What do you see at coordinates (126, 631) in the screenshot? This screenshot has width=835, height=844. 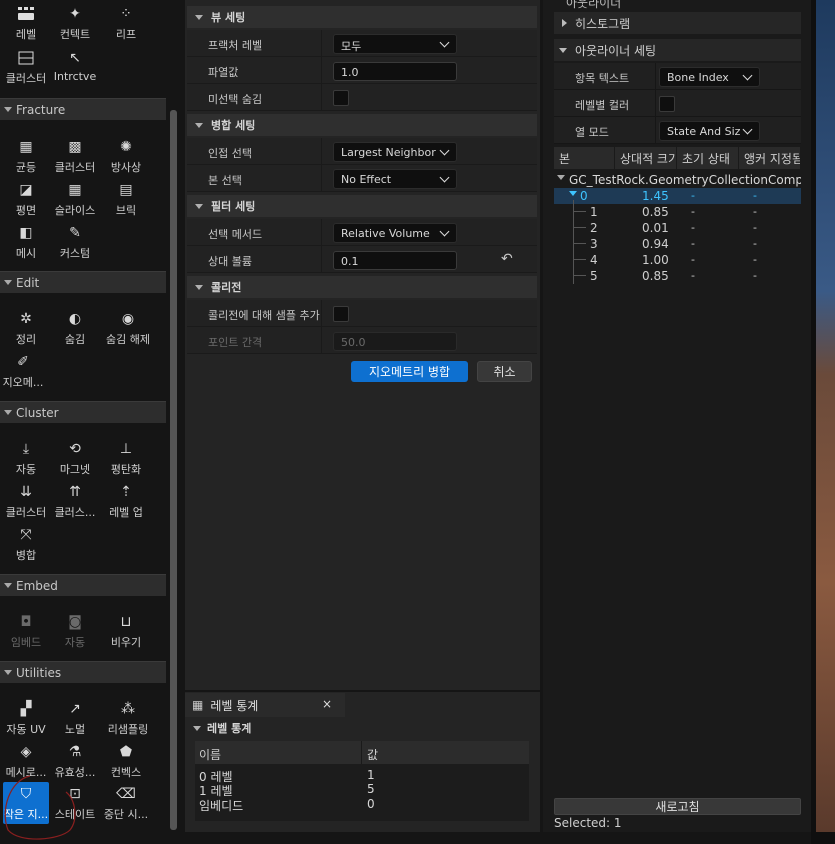 I see `tool-flush: ⊔ 비우기` at bounding box center [126, 631].